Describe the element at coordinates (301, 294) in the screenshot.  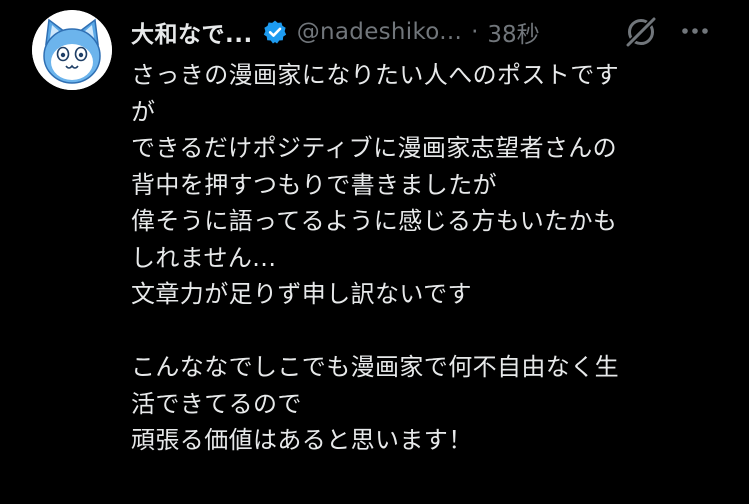
I see `post-text-line: 文章力が足りず申し訳ないです` at that location.